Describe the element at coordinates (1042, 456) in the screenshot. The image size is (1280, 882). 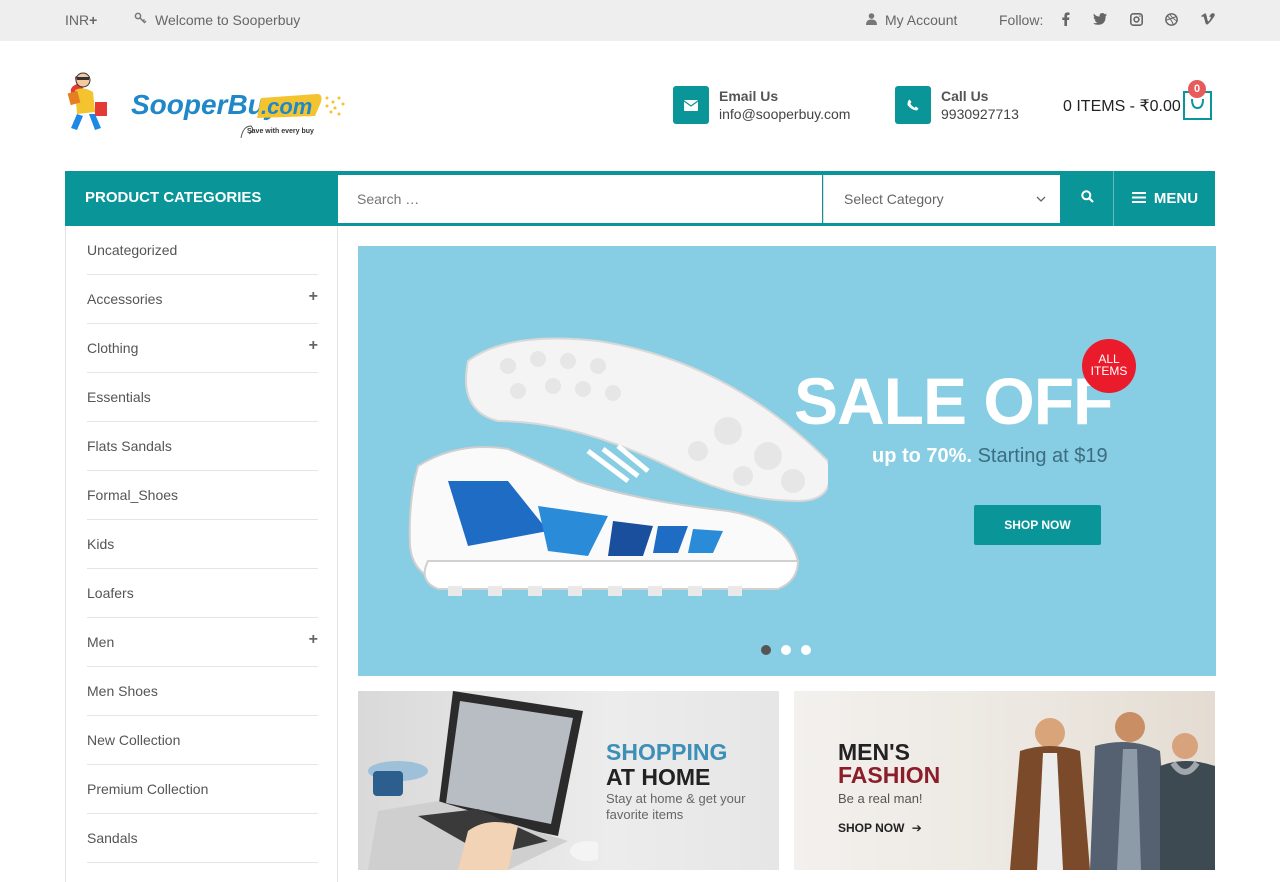
I see `hero-subtitle-price: Starting at $19` at that location.